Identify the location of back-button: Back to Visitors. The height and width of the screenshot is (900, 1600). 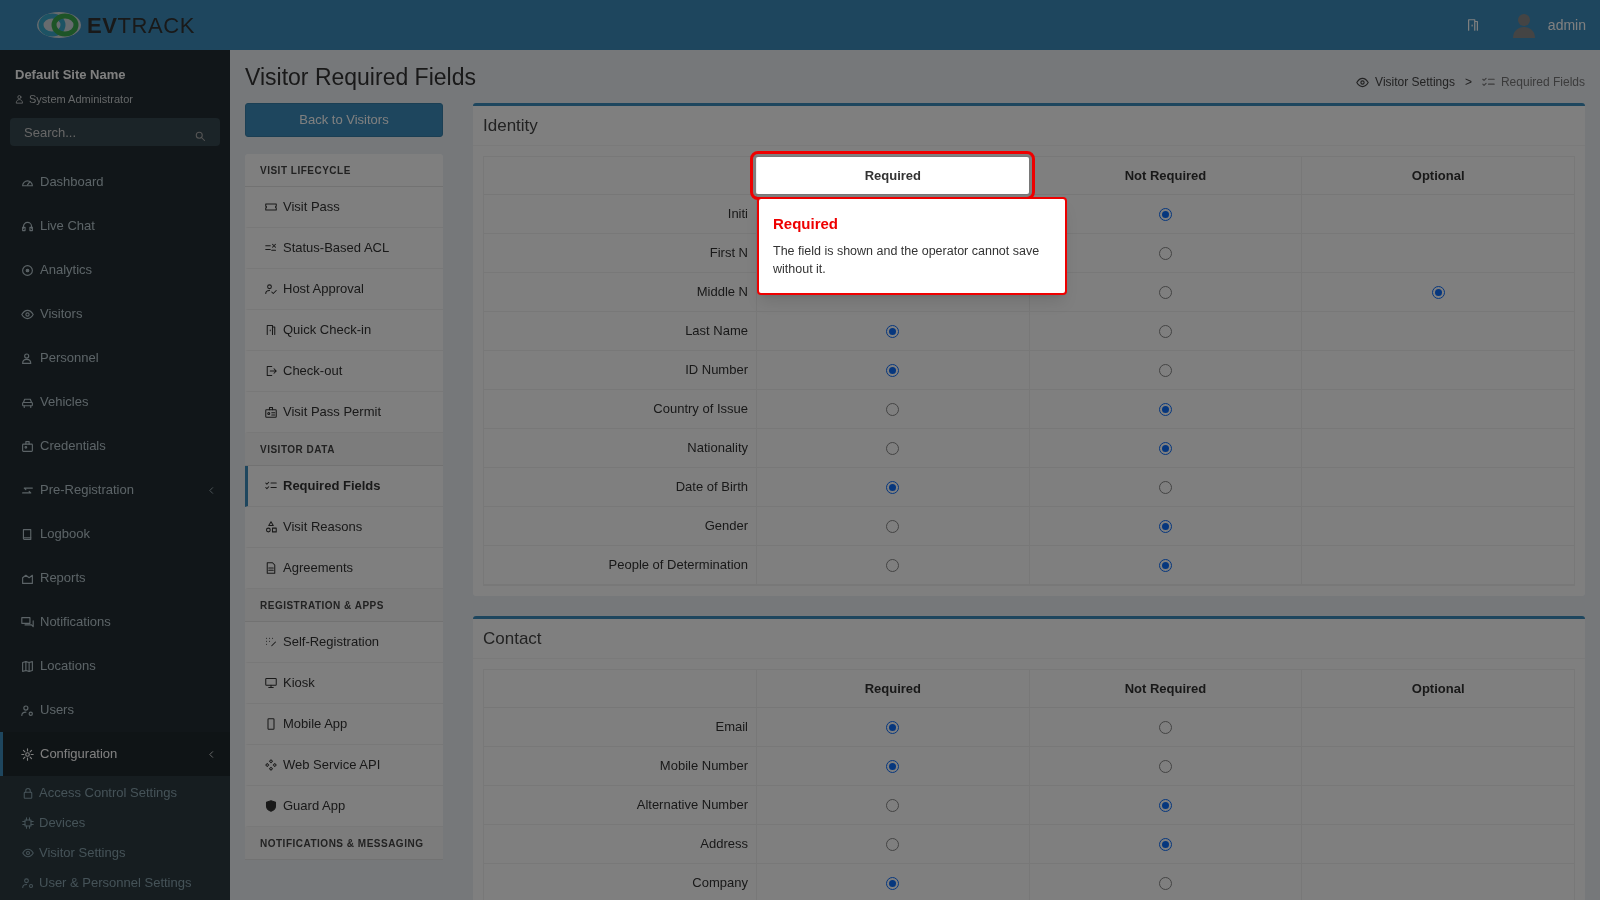
(344, 120).